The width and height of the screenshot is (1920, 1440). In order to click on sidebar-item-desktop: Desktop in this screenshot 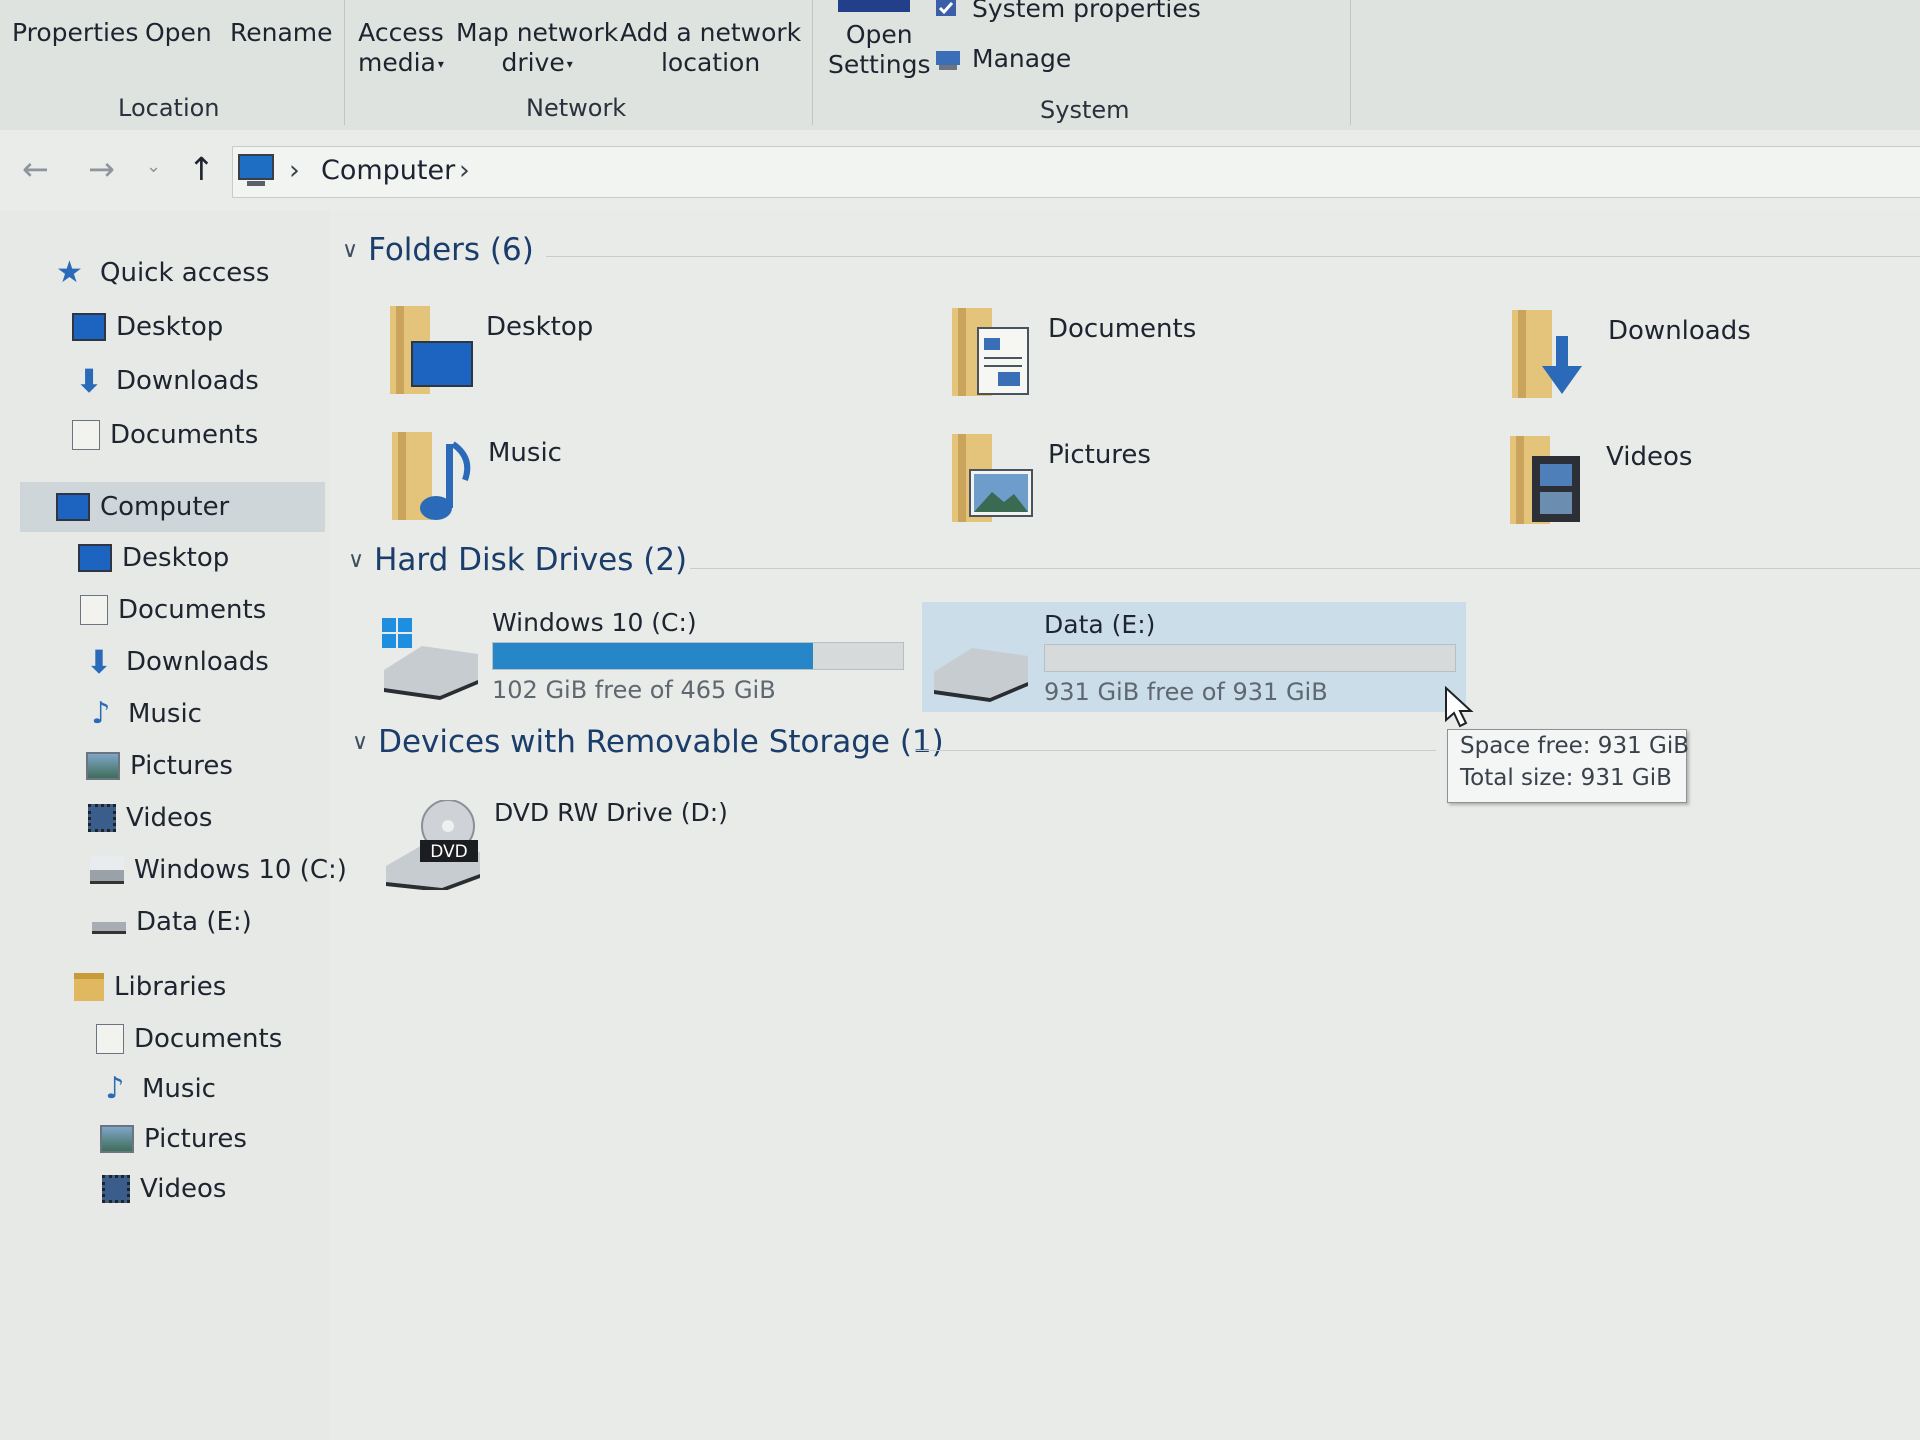, I will do `click(147, 327)`.